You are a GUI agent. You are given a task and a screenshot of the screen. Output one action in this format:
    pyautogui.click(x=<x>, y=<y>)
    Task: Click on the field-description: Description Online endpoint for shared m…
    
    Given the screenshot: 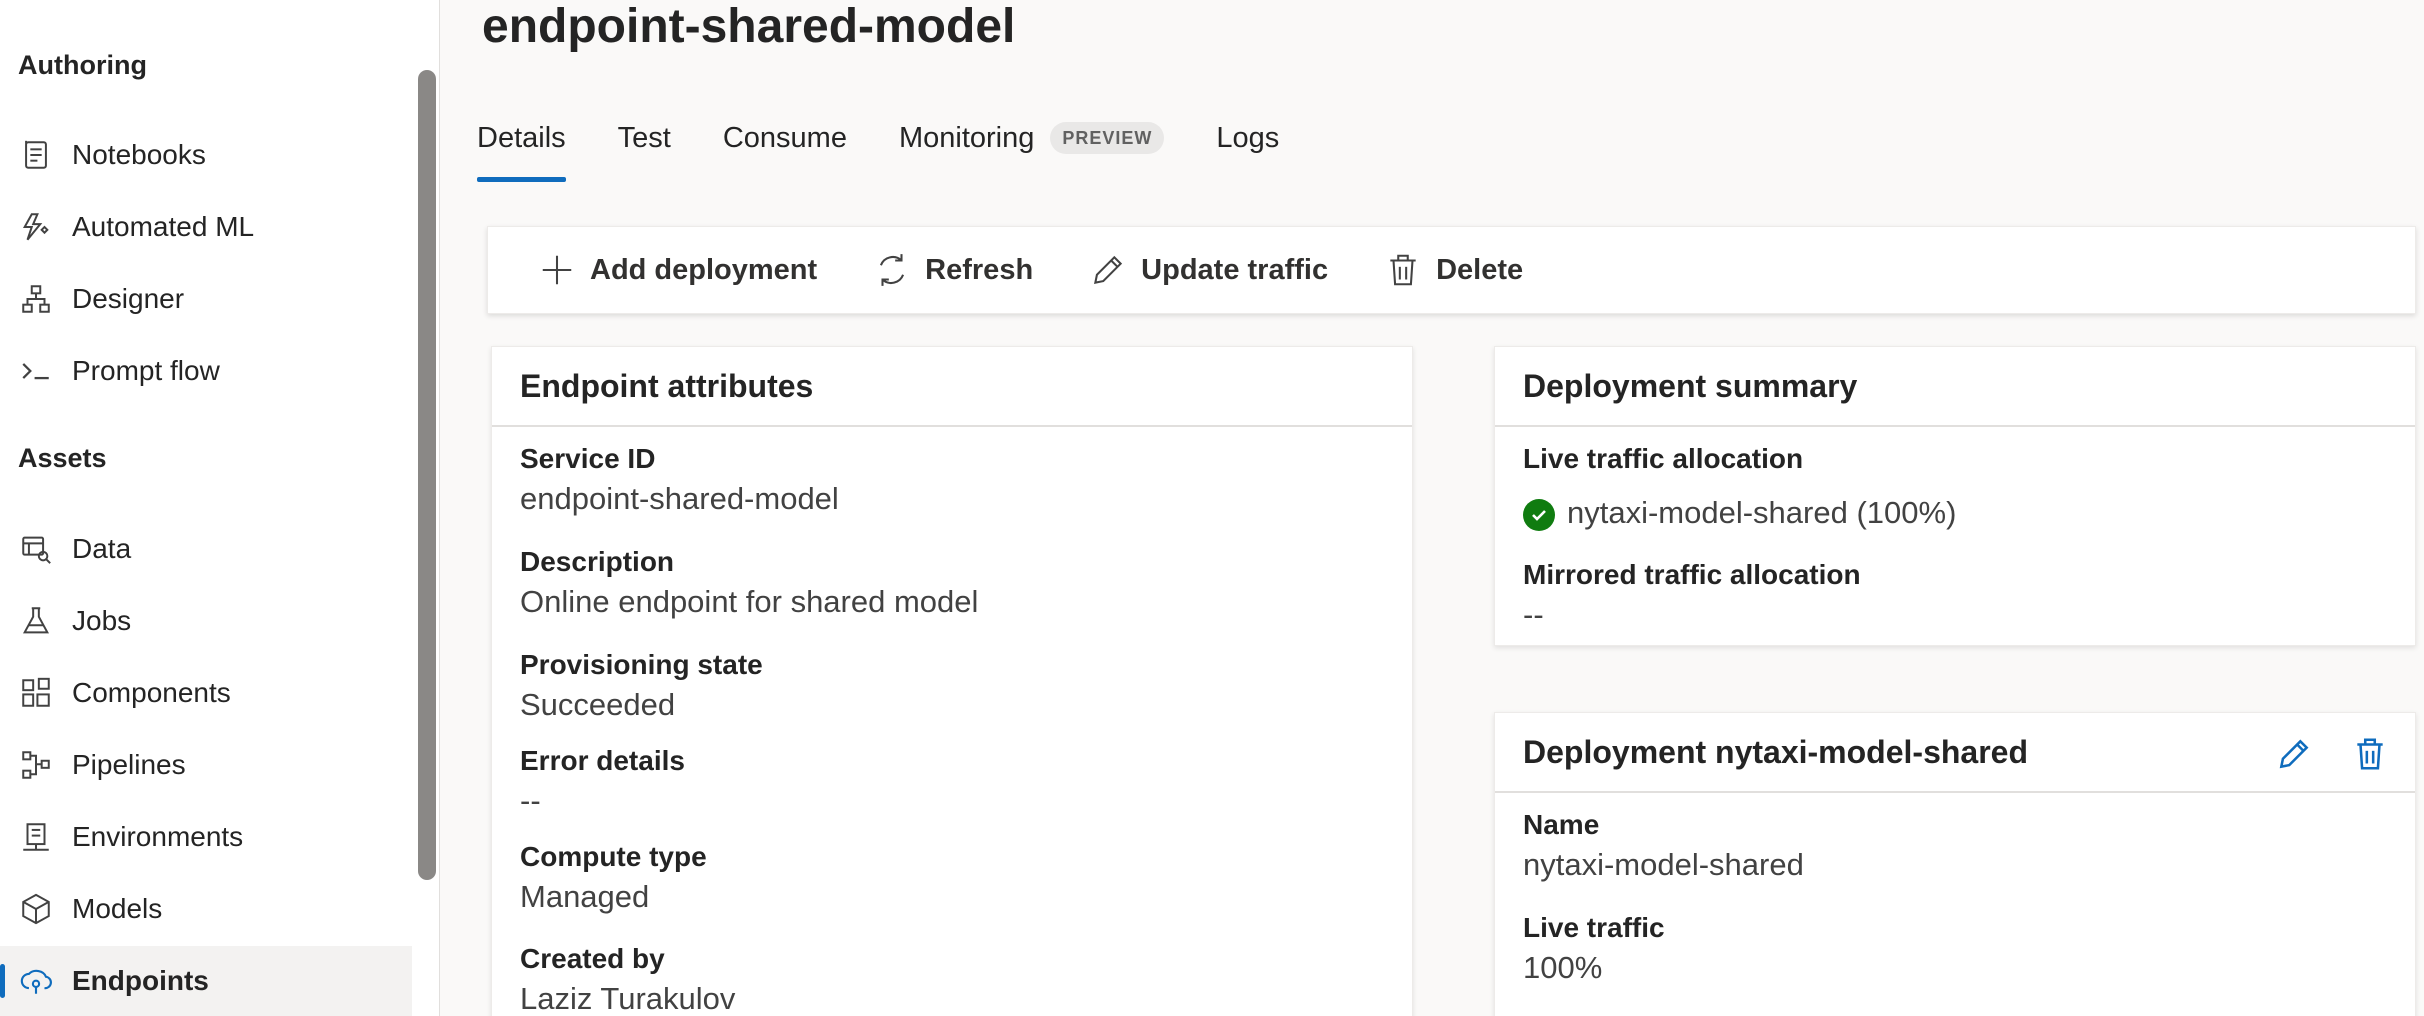 What is the action you would take?
    pyautogui.click(x=749, y=583)
    